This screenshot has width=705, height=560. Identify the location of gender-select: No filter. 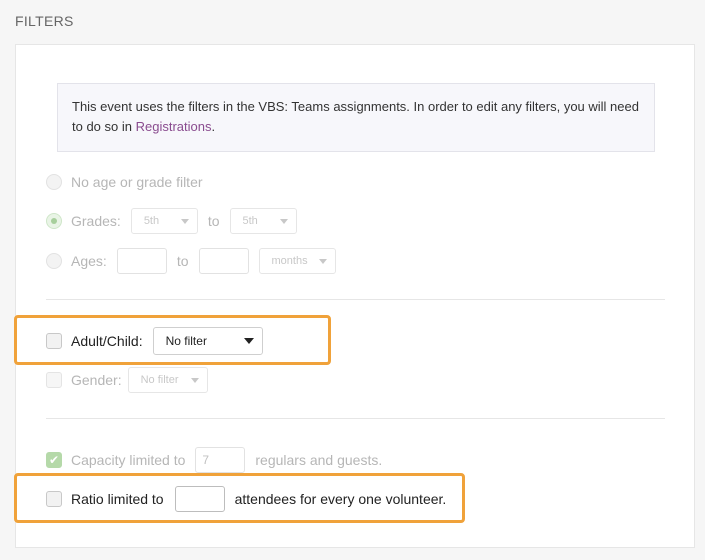
(167, 380).